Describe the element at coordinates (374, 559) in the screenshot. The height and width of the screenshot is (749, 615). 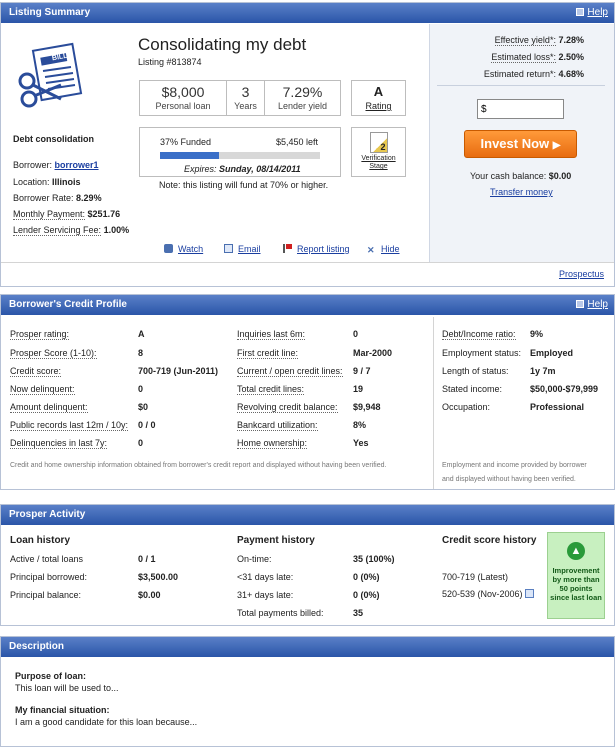
I see `payment-history-value: 35 (100%)` at that location.